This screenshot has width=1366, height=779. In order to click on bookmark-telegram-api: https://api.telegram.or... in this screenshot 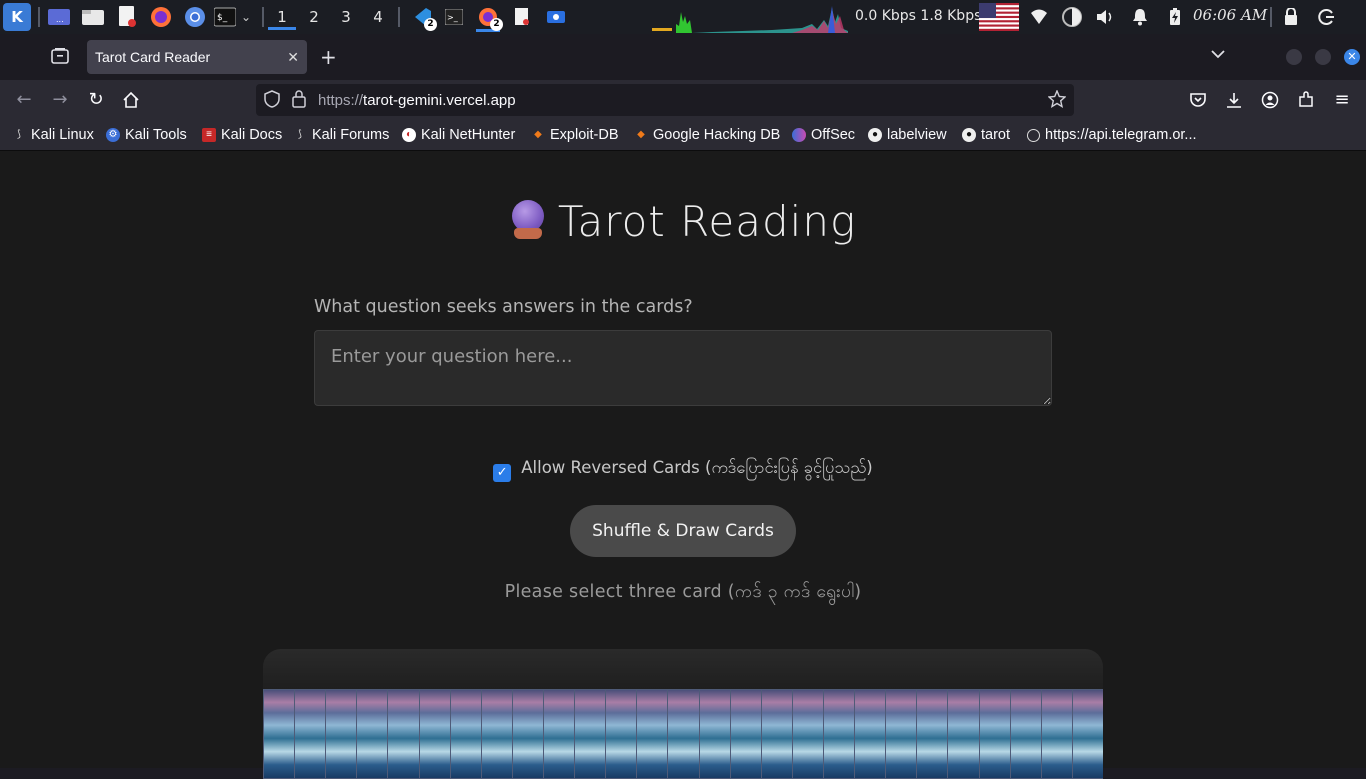, I will do `click(1112, 135)`.